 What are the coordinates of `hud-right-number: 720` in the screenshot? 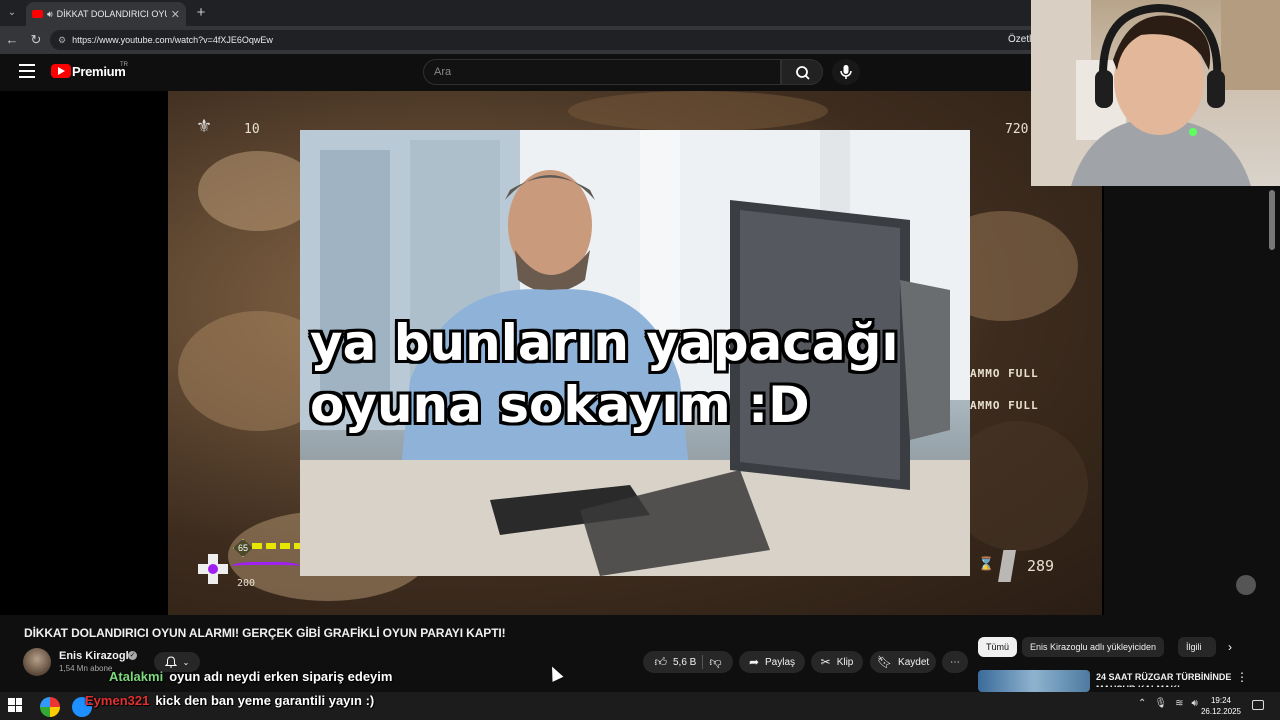 It's located at (1017, 129).